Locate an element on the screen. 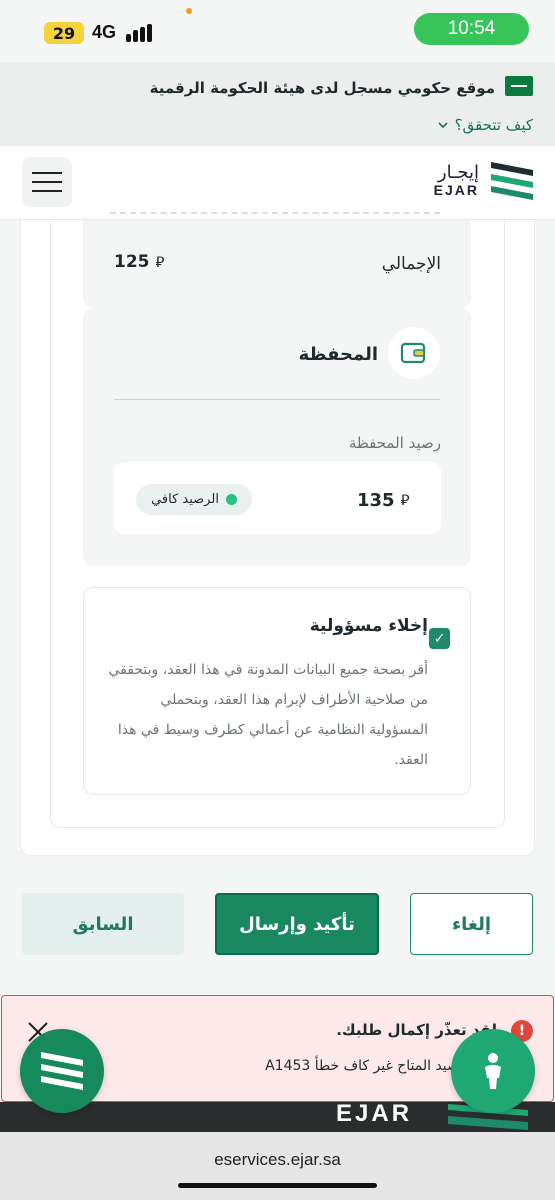 The image size is (555, 1200). accessibility-fab is located at coordinates (493, 1071).